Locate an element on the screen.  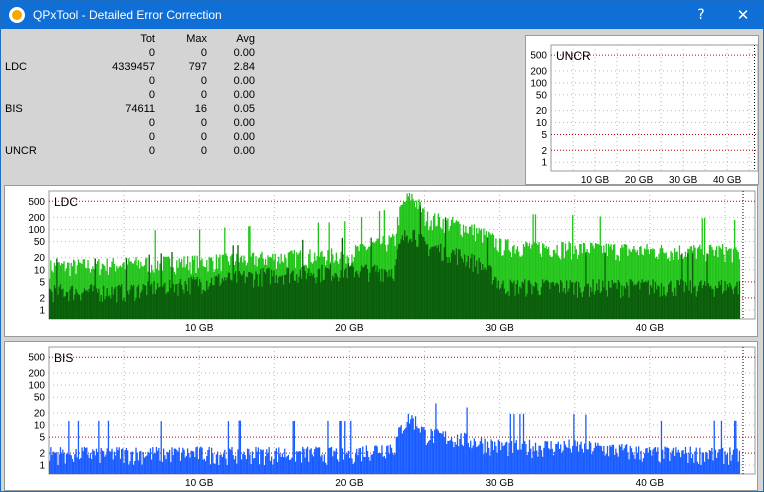
stats-header: Avg is located at coordinates (245, 39).